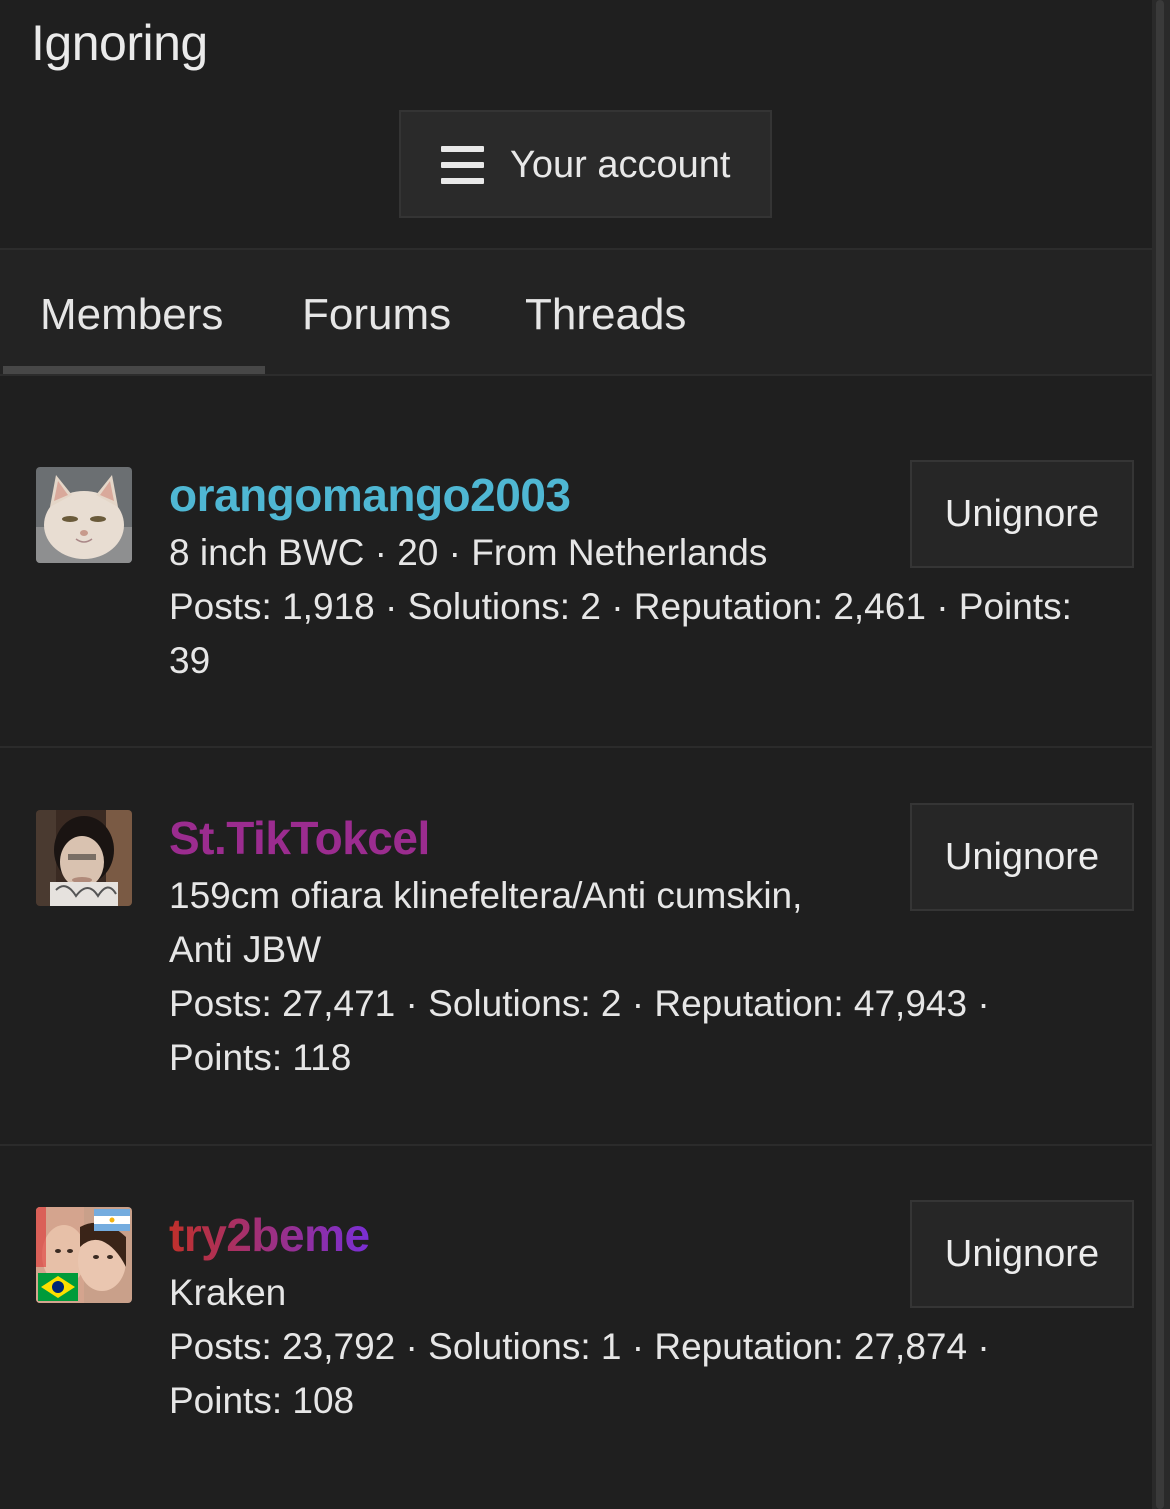 The image size is (1170, 1509). Describe the element at coordinates (262, 1400) in the screenshot. I see `member-stats-continued: Points: 108` at that location.